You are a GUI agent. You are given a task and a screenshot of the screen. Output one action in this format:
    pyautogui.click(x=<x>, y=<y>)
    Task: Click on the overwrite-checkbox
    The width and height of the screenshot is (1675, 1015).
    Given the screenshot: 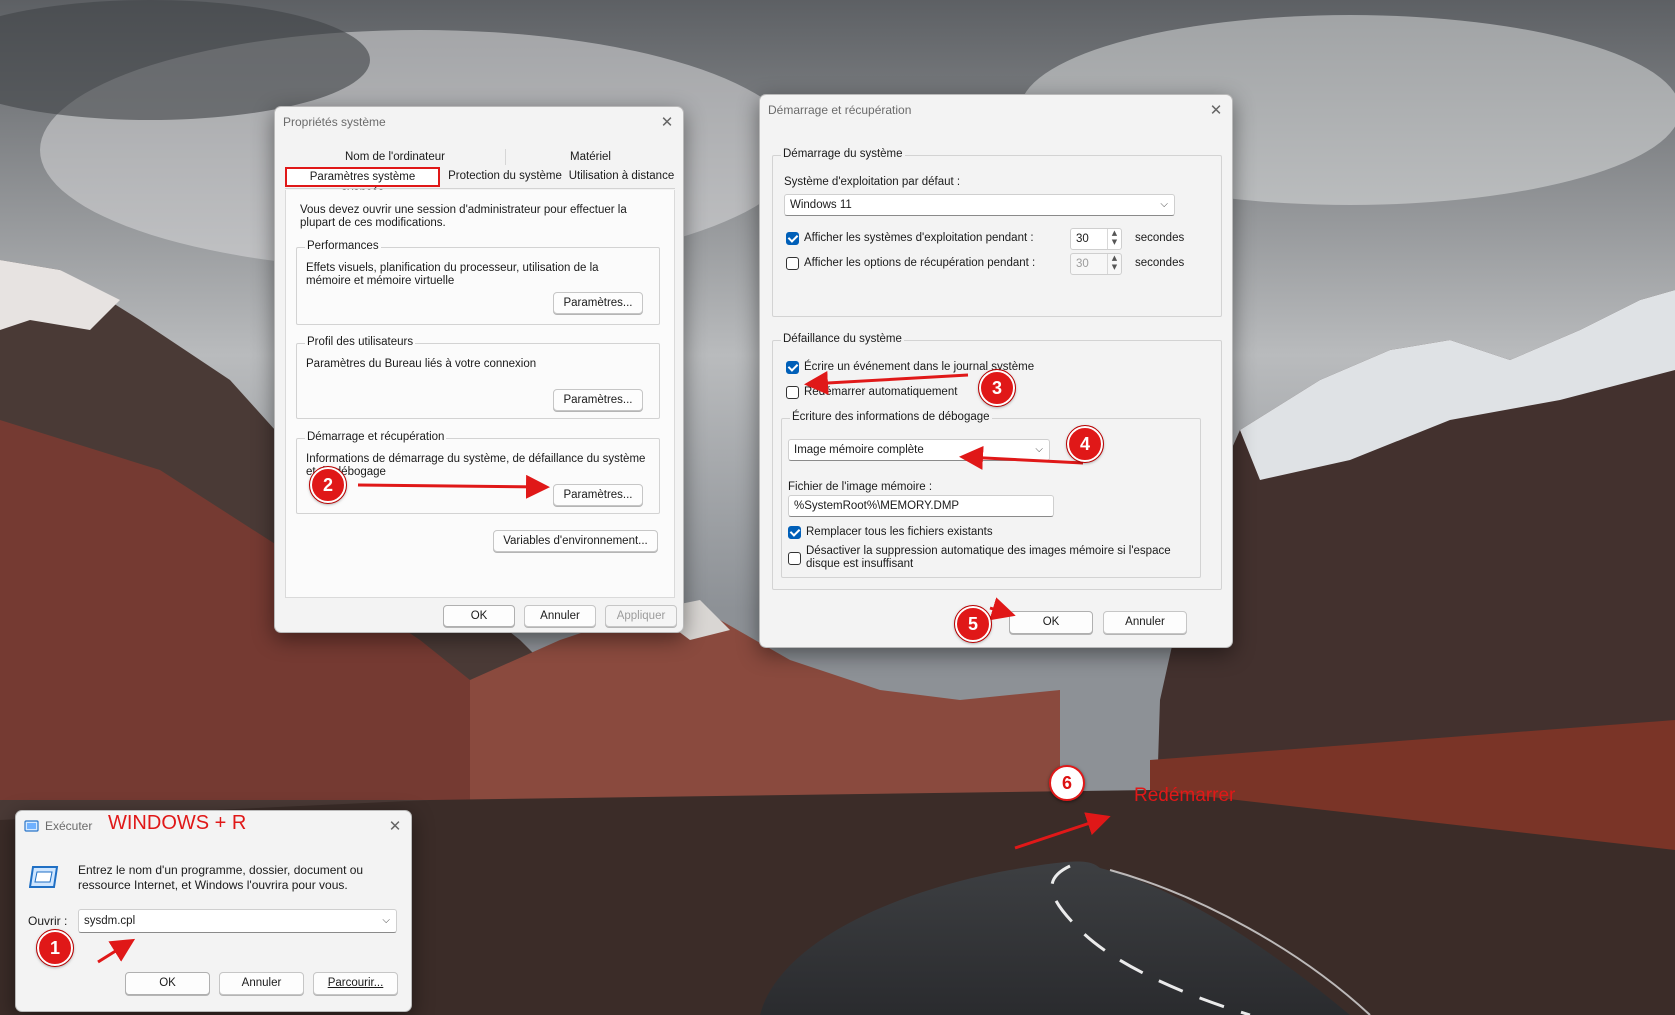 What is the action you would take?
    pyautogui.click(x=794, y=532)
    